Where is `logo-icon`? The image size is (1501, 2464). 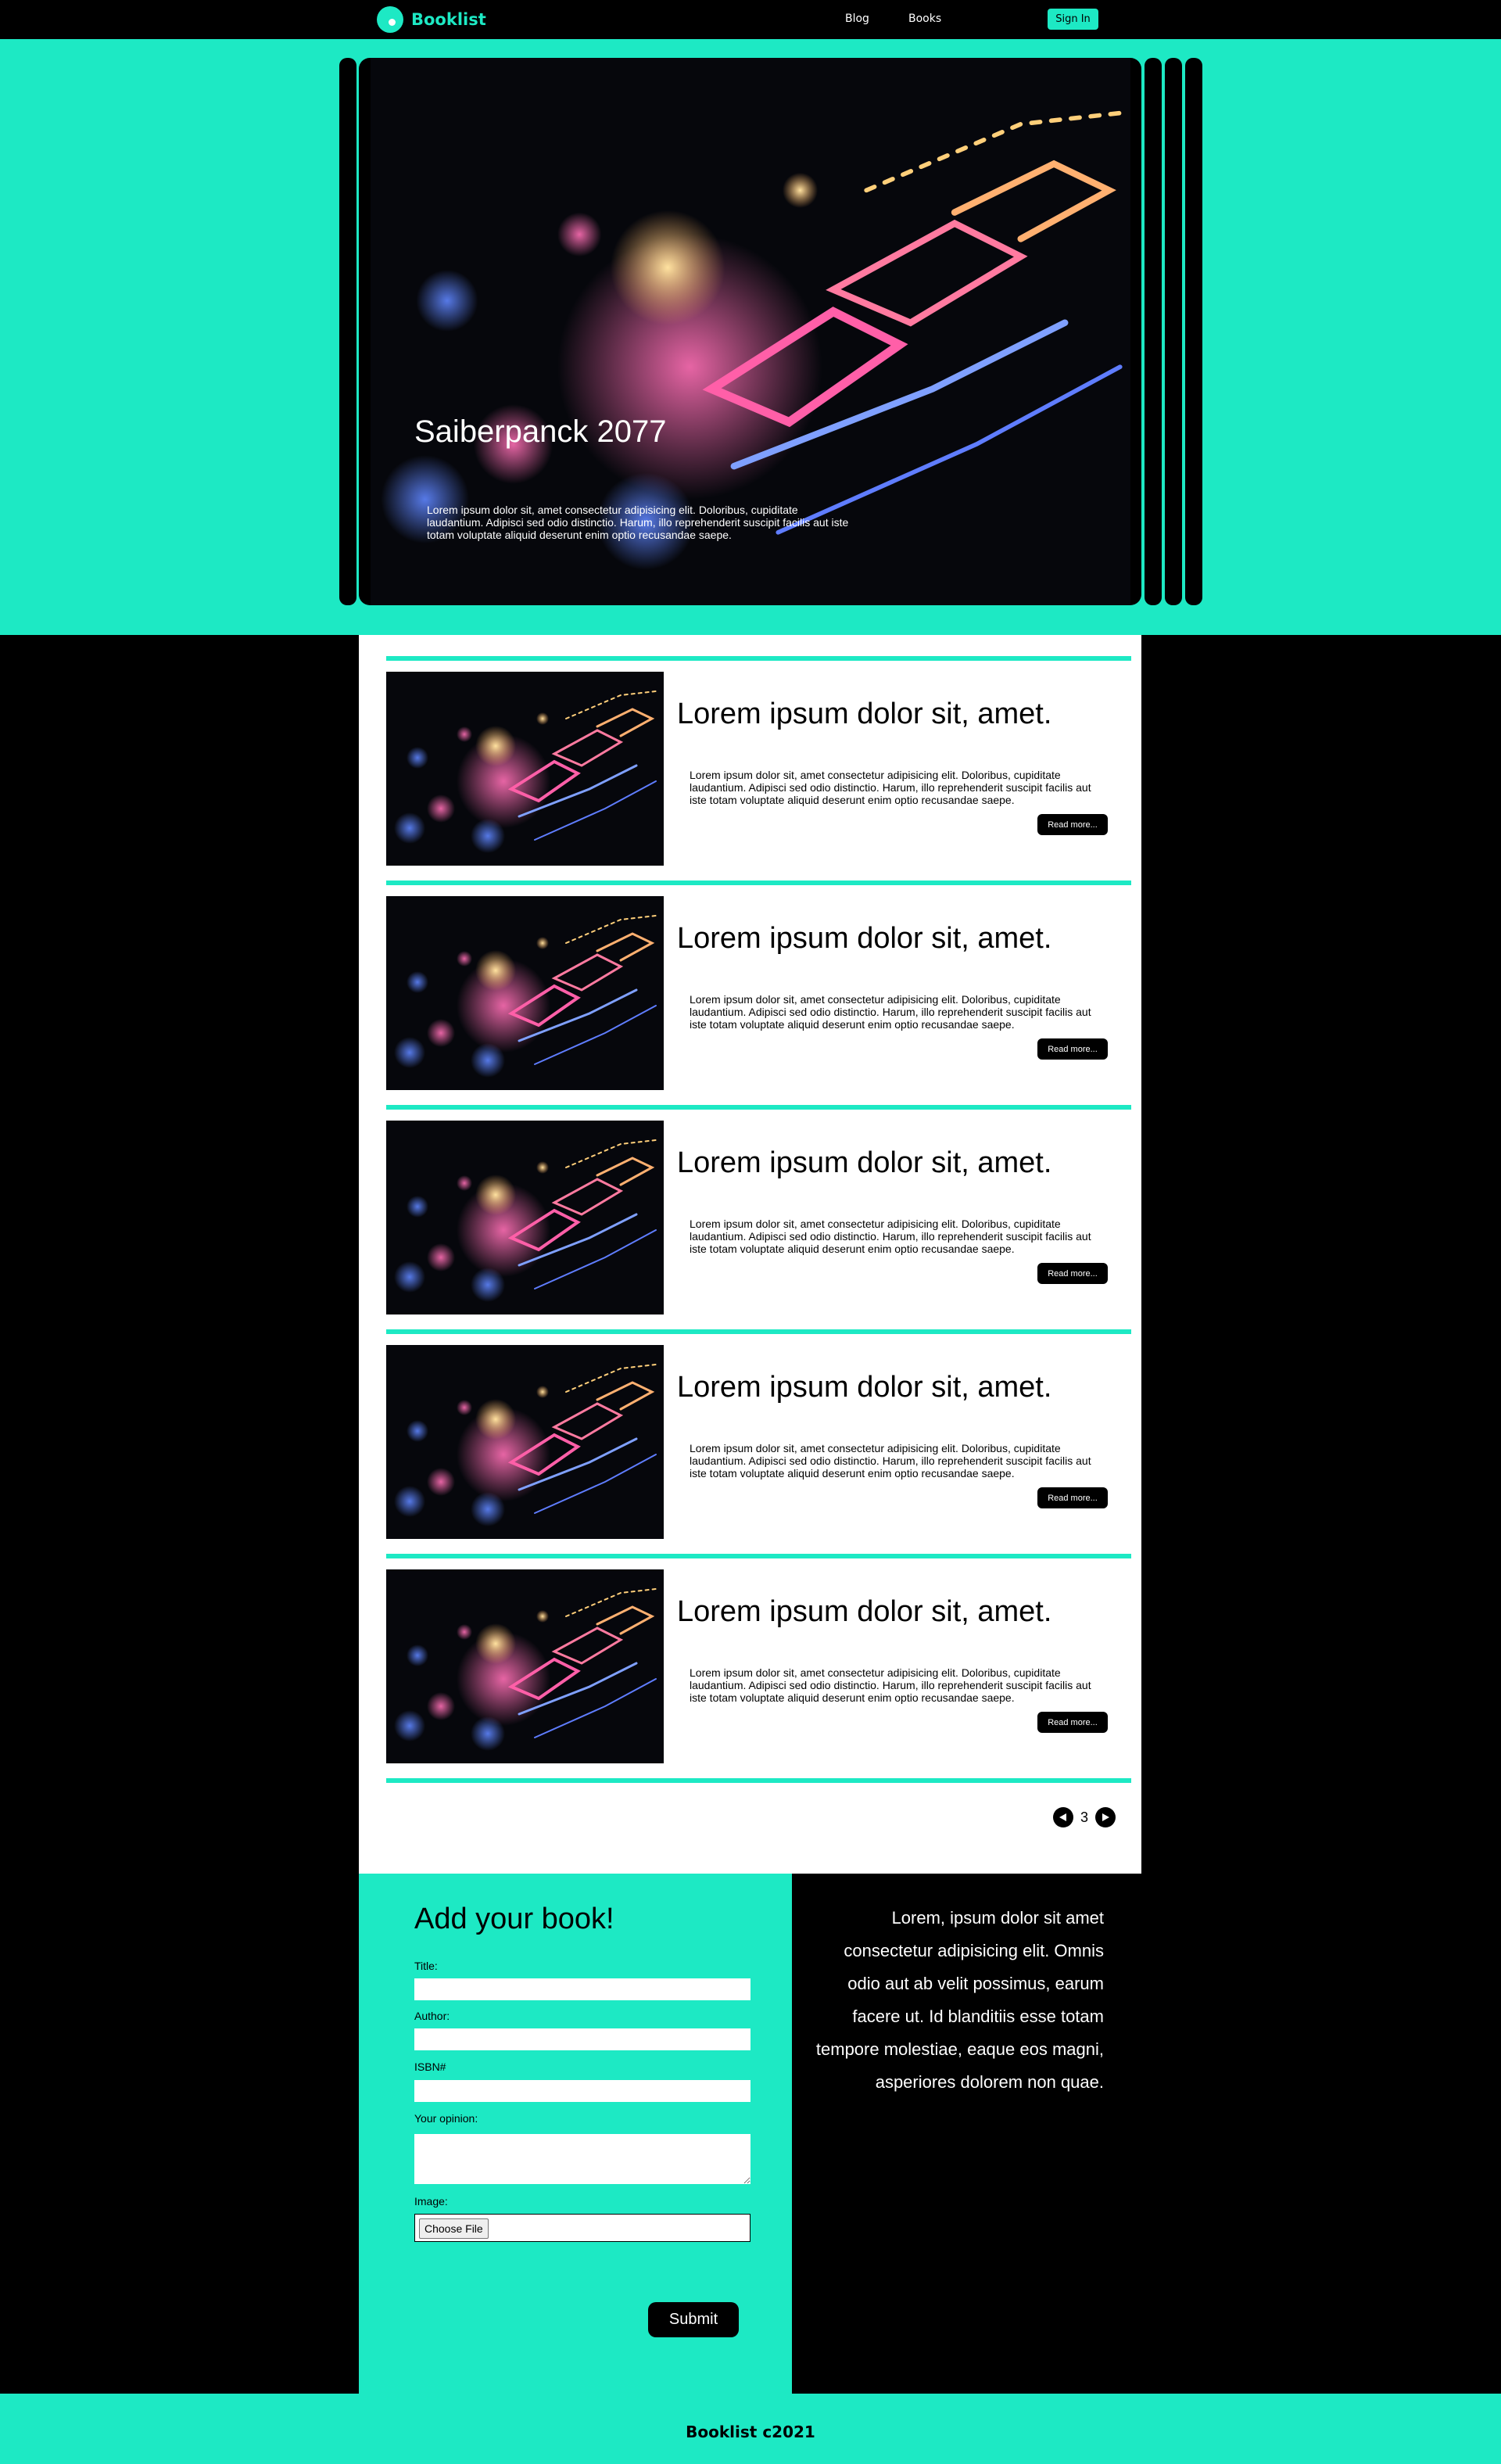
logo-icon is located at coordinates (390, 19).